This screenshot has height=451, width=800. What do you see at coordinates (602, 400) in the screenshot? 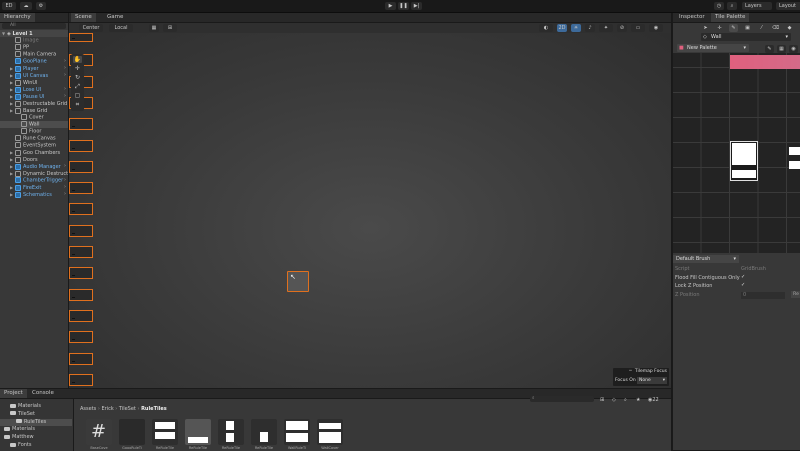
I see `filter-type-icon: ⊞` at bounding box center [602, 400].